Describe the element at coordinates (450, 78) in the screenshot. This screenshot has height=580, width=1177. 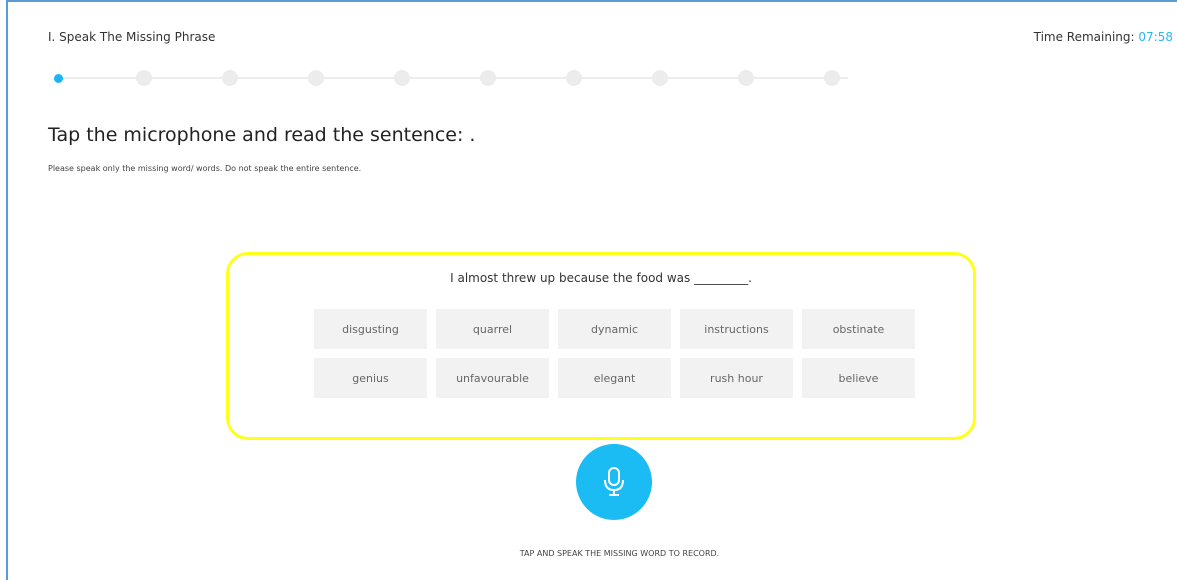
I see `progress-stepper` at that location.